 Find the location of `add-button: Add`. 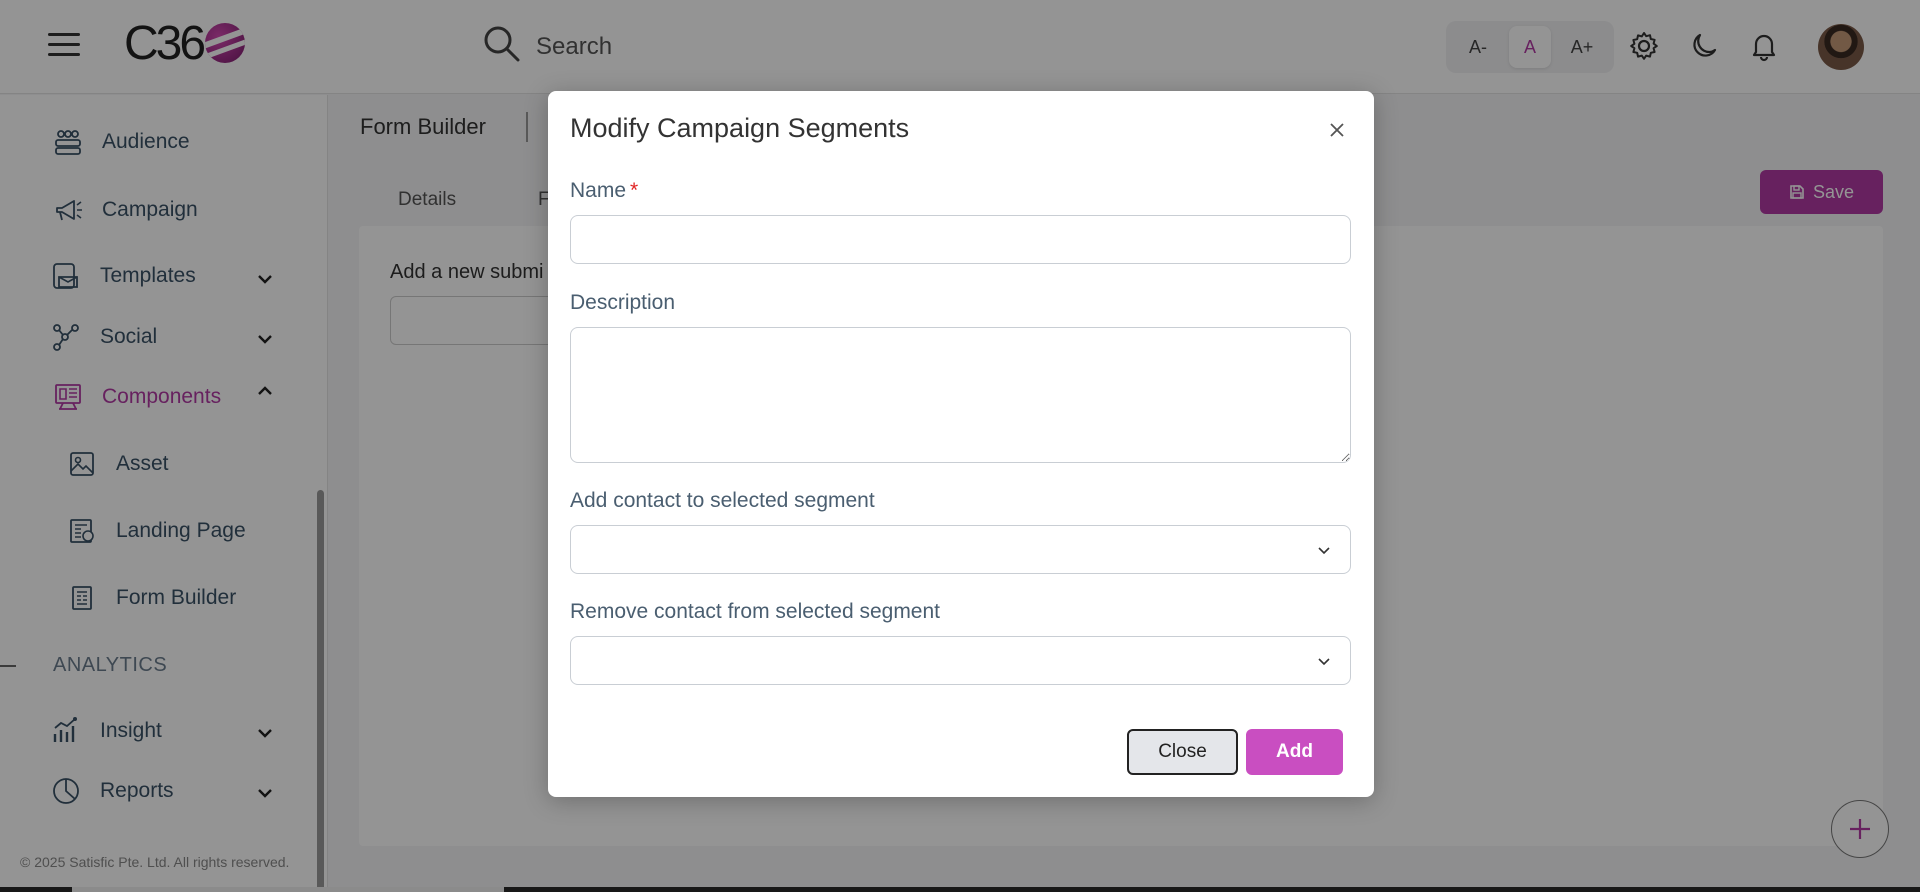

add-button: Add is located at coordinates (1294, 752).